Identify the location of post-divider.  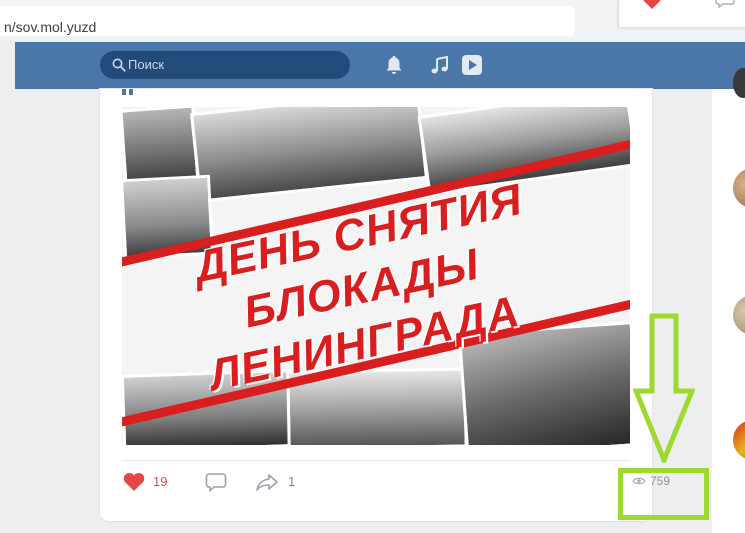
(376, 460).